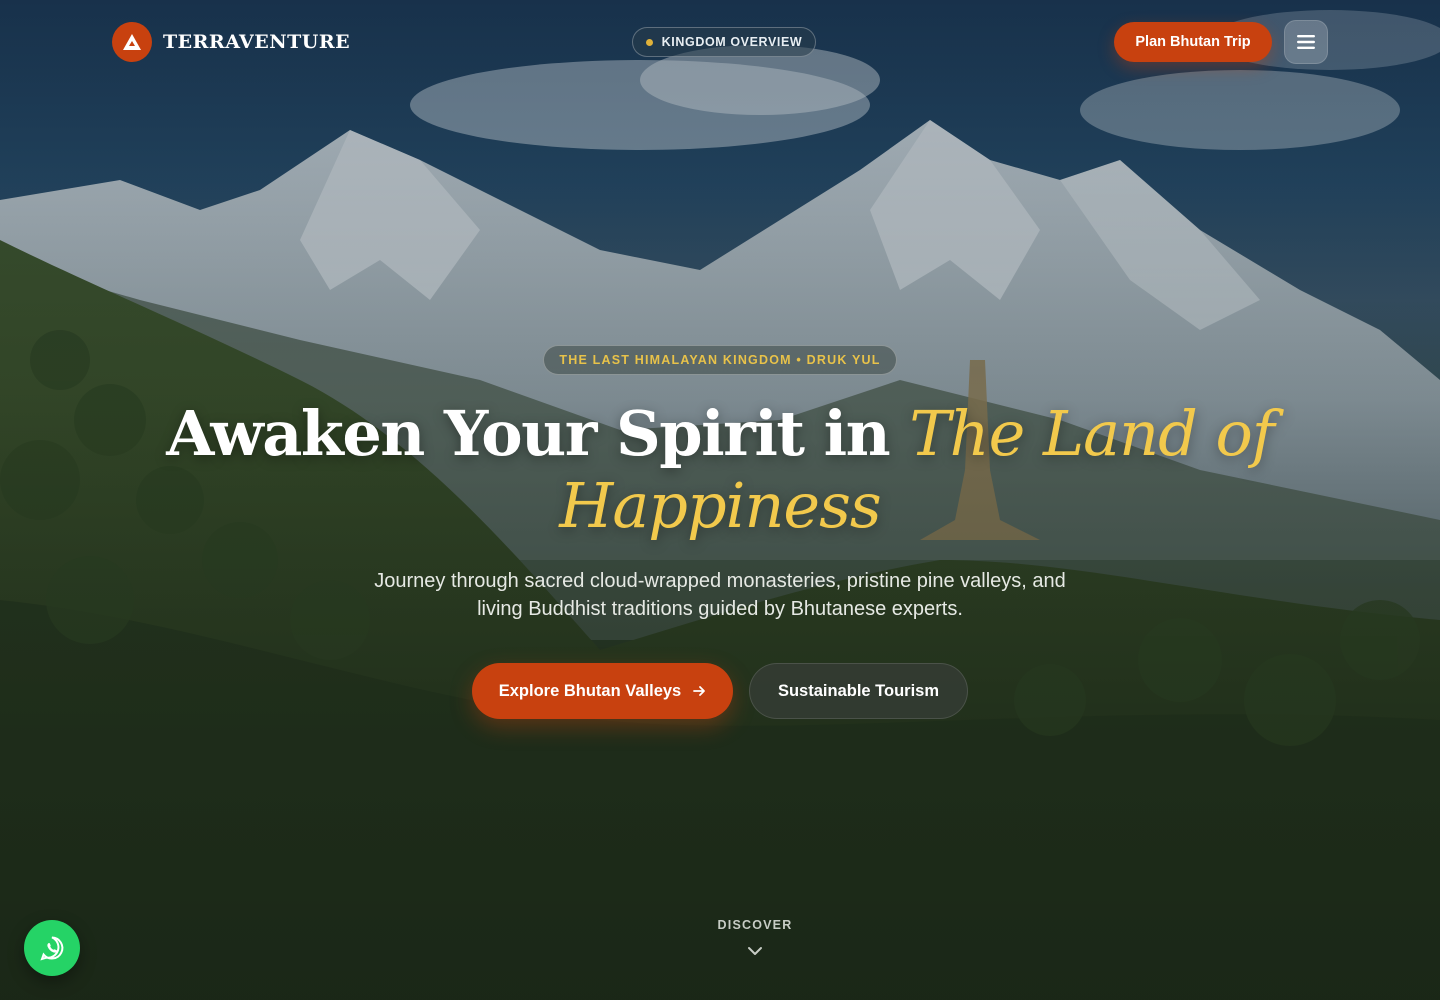  I want to click on hamburger-icon, so click(1306, 42).